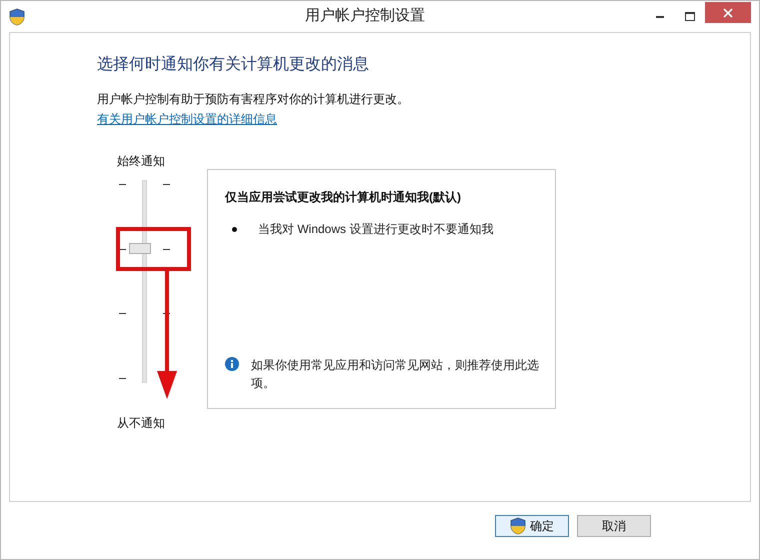 This screenshot has width=760, height=560. What do you see at coordinates (141, 161) in the screenshot?
I see `slider-top-label: 始终通知` at bounding box center [141, 161].